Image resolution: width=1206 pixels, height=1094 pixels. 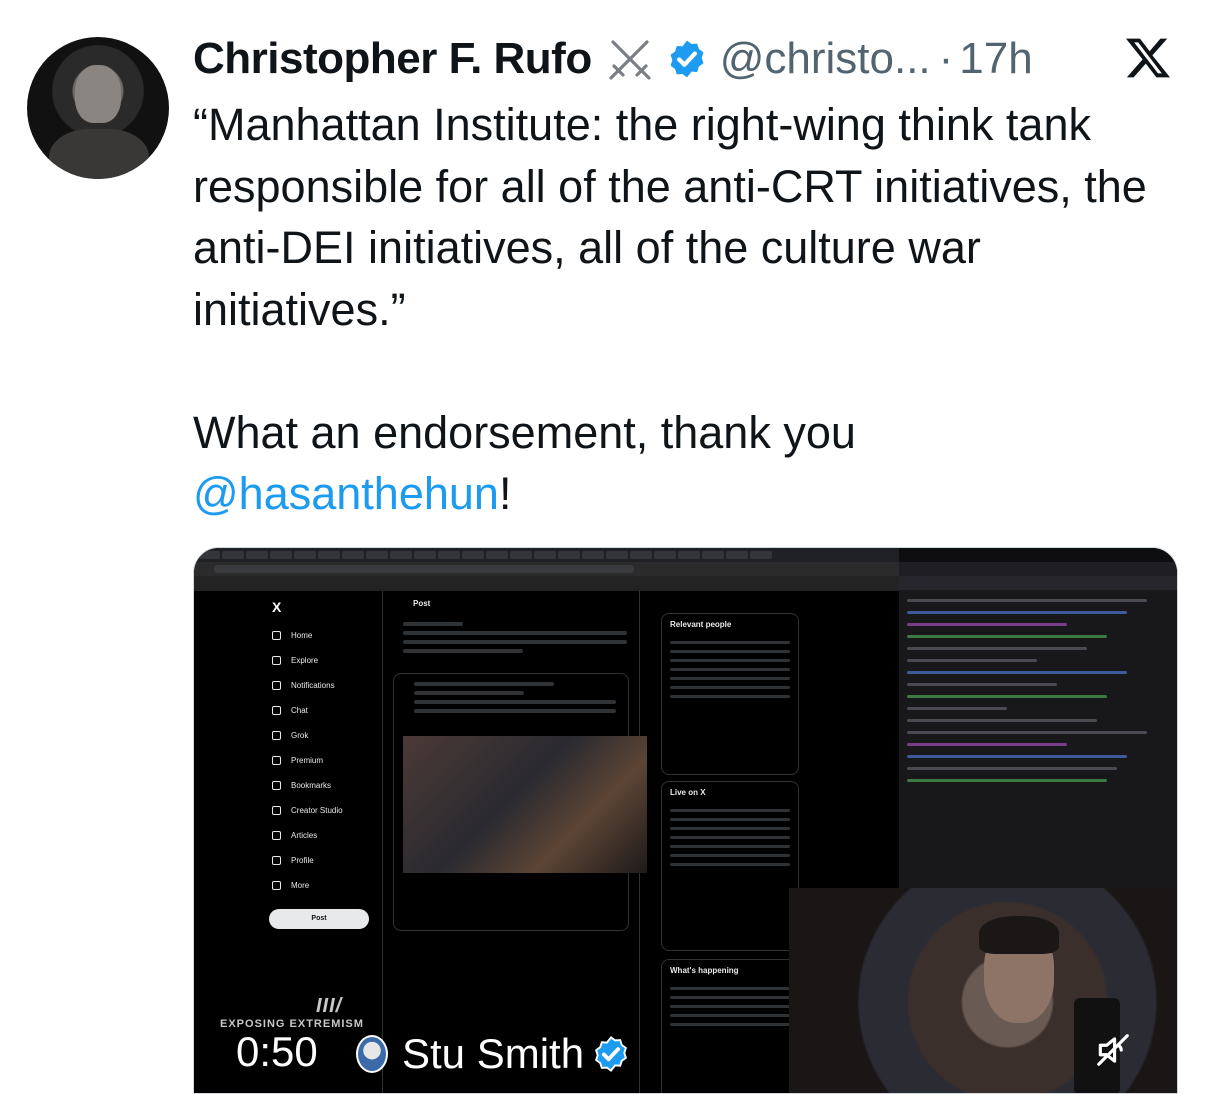 What do you see at coordinates (298, 810) in the screenshot?
I see `embedded-nav-item: Creator Studio` at bounding box center [298, 810].